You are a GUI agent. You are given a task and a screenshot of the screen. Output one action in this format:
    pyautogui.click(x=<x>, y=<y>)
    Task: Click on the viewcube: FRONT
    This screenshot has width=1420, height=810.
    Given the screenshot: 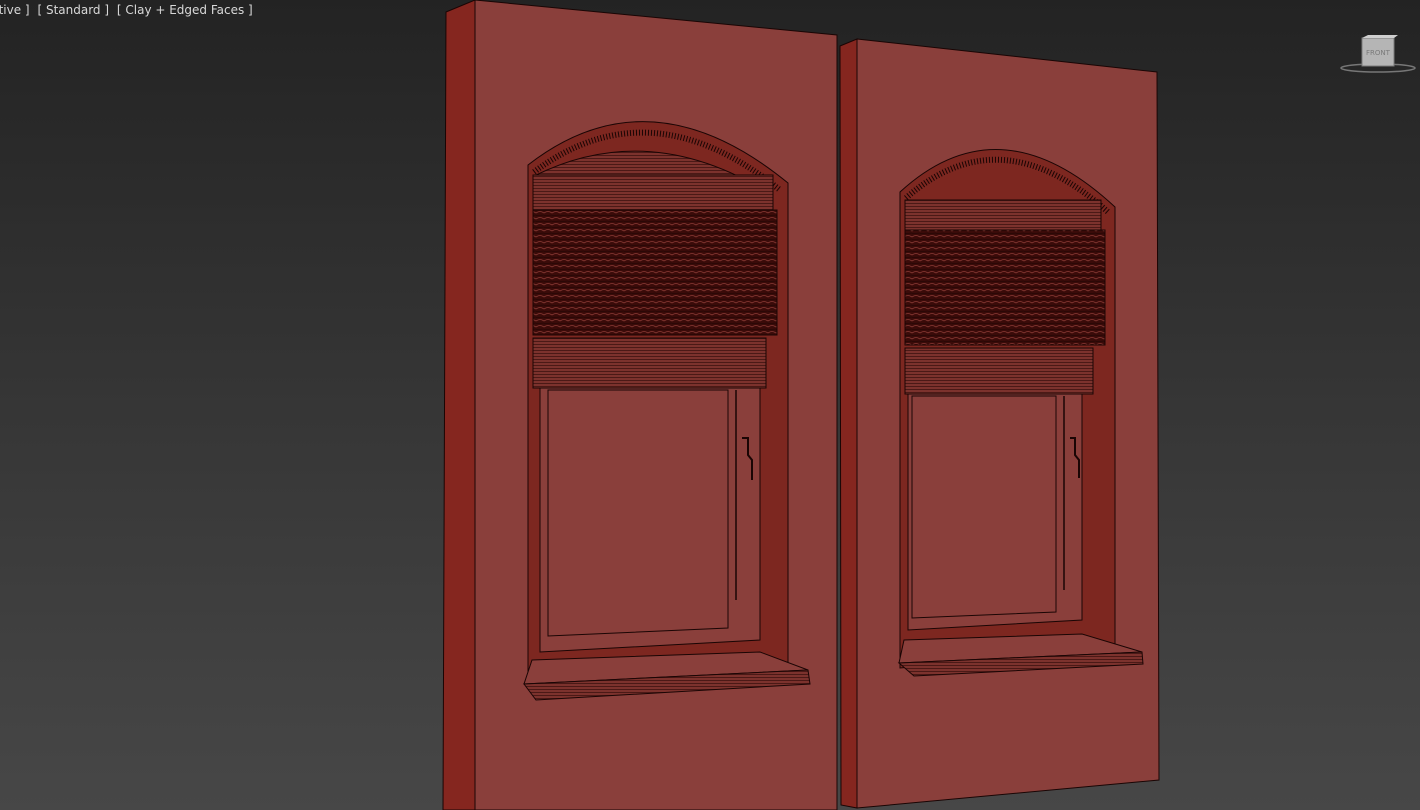 What is the action you would take?
    pyautogui.click(x=1378, y=54)
    